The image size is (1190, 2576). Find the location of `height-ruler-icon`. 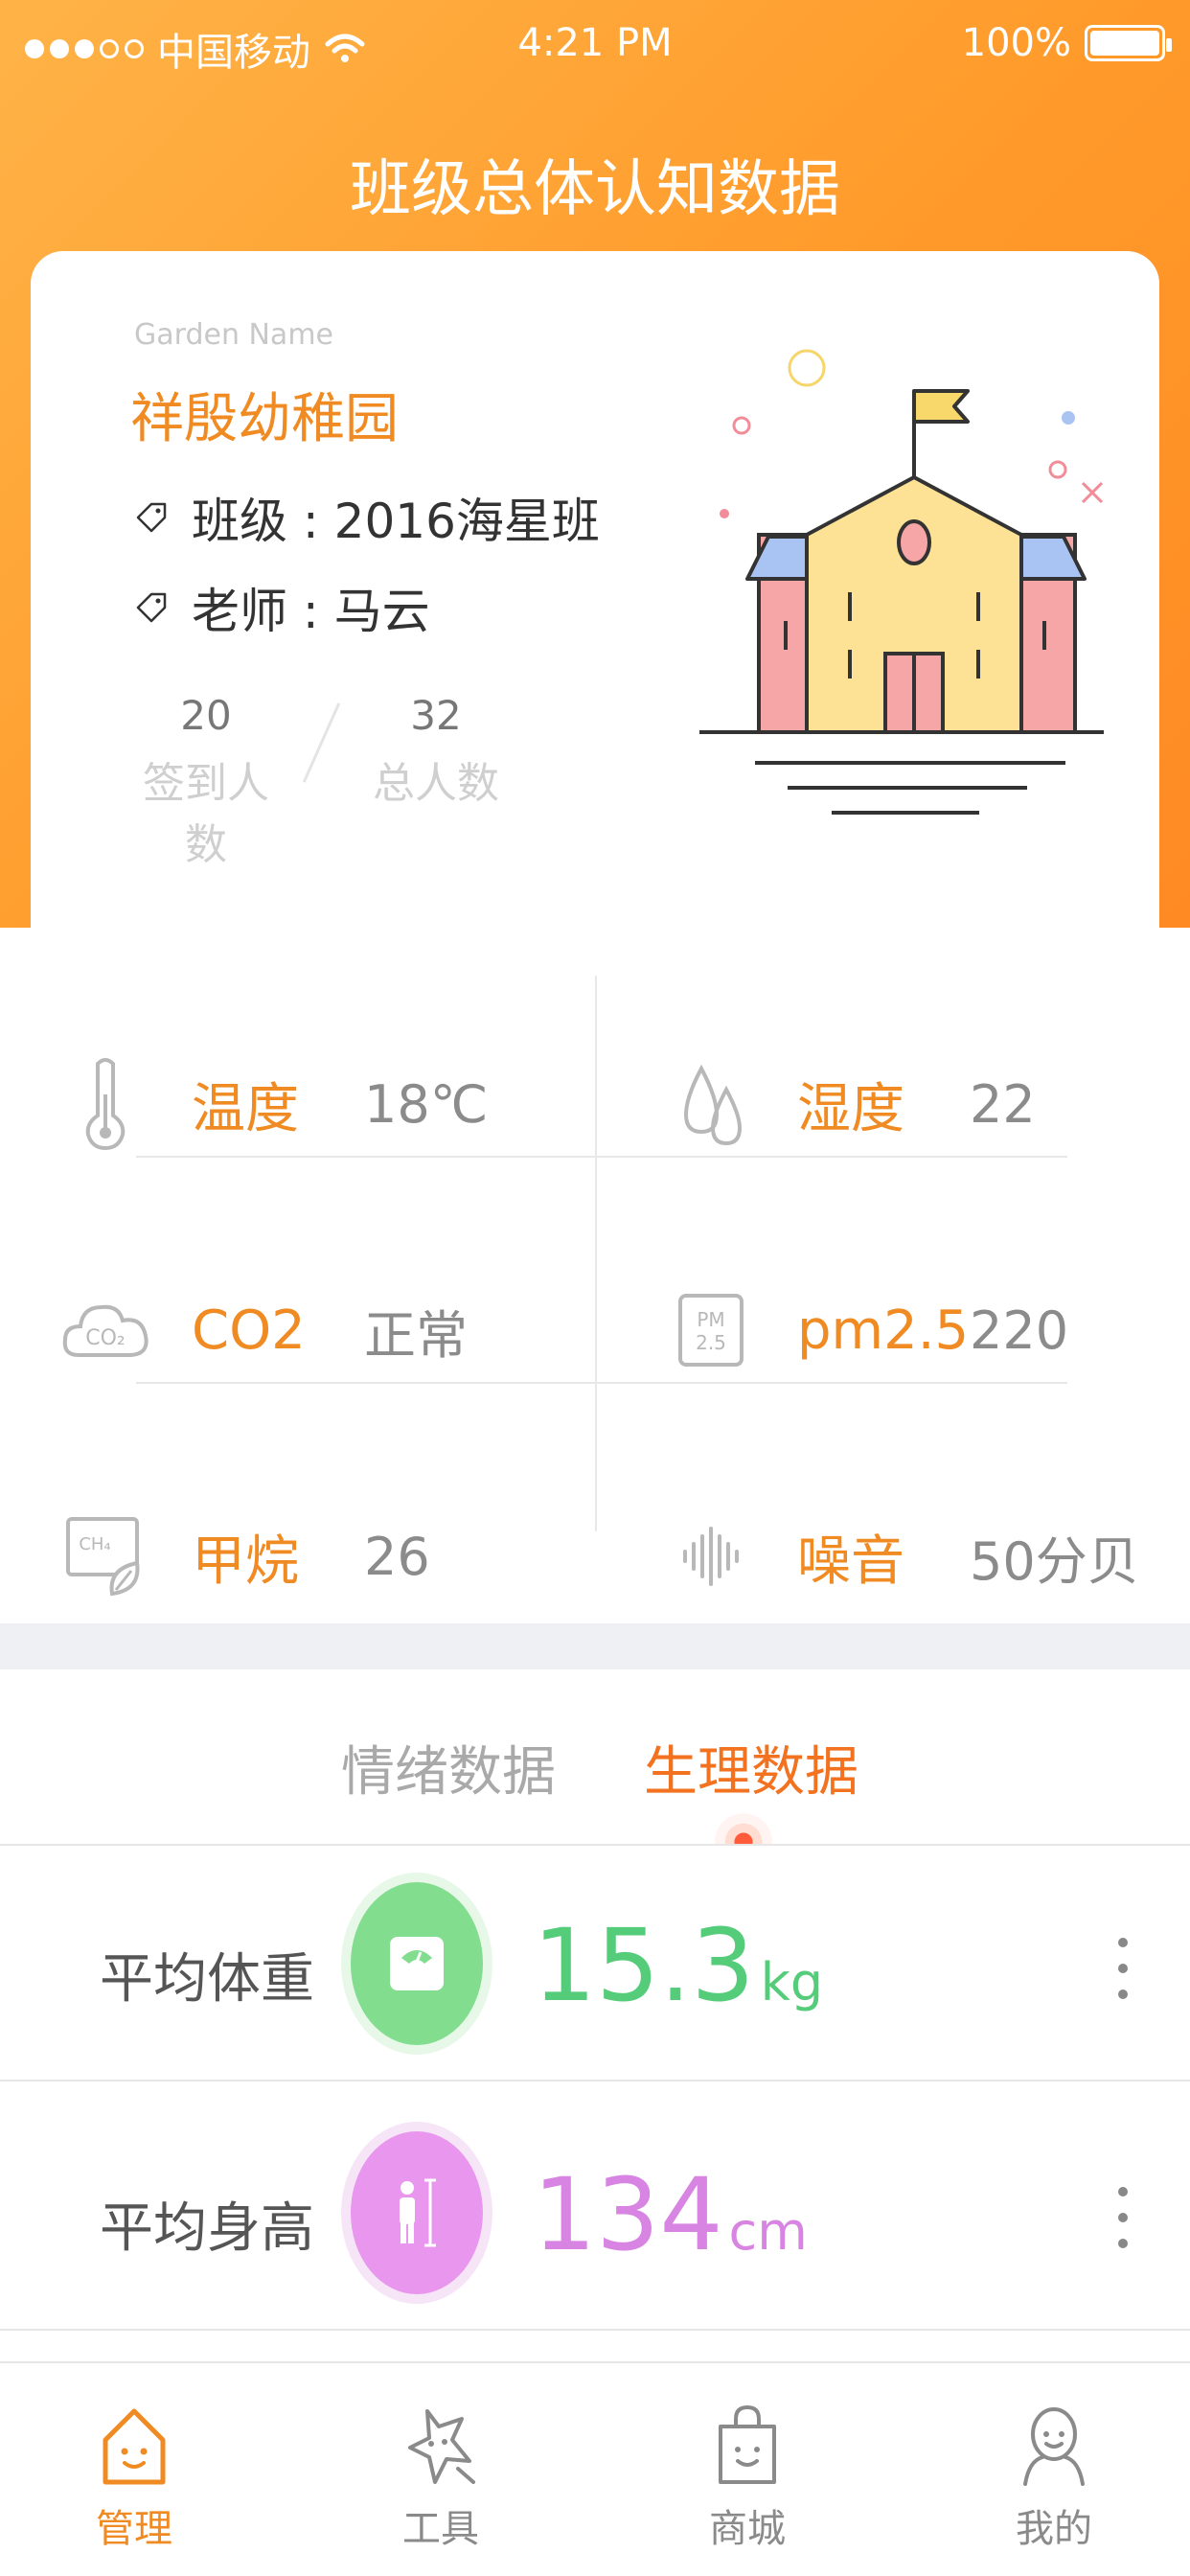

height-ruler-icon is located at coordinates (418, 2212).